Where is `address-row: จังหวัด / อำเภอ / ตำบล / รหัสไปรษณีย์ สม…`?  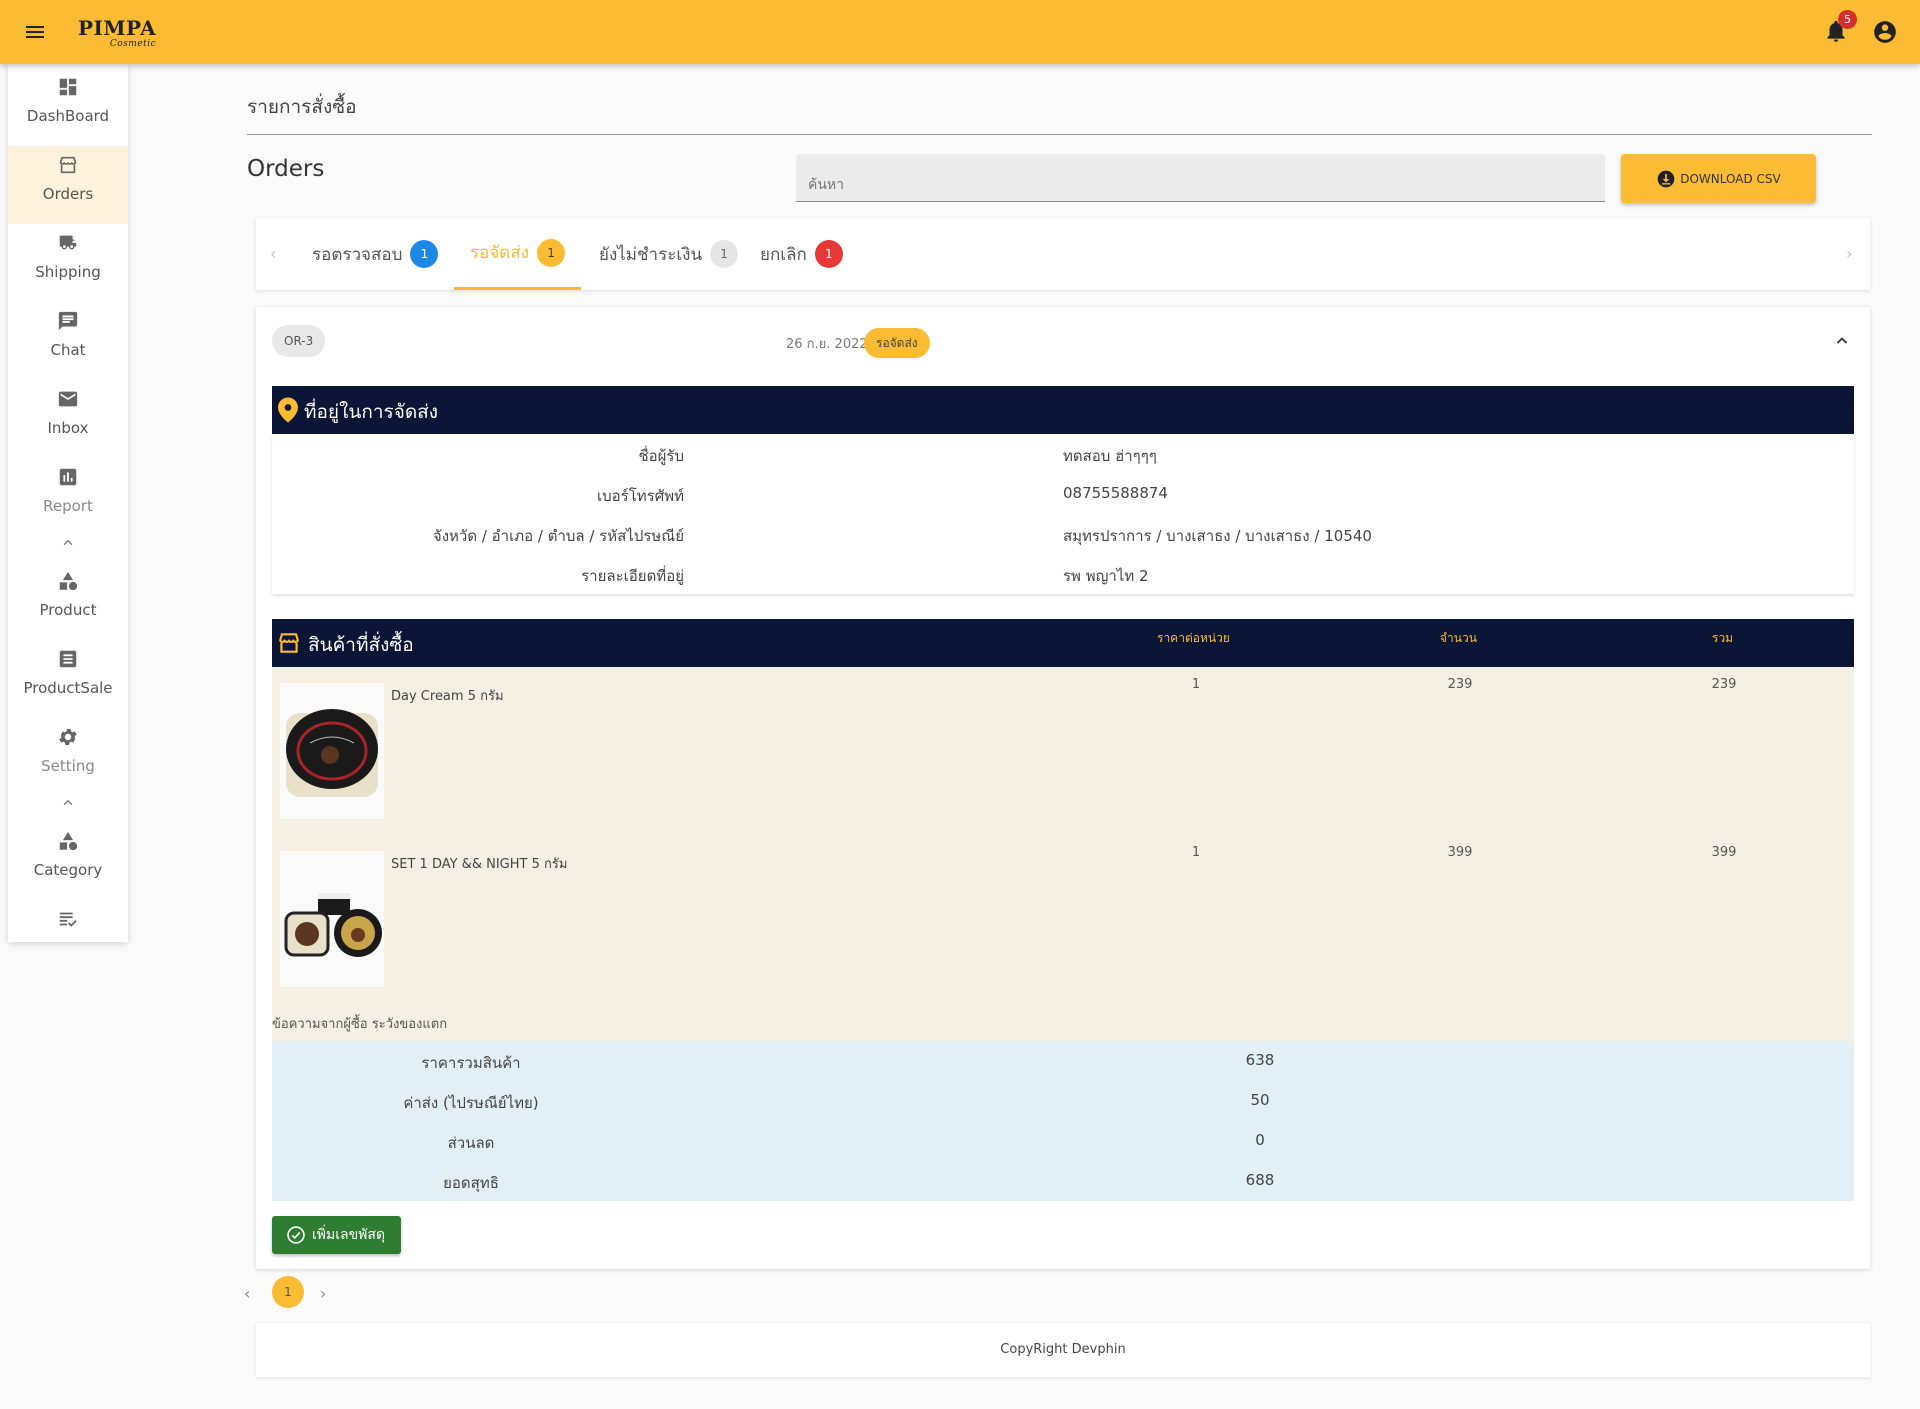
address-row: จังหวัด / อำเภอ / ตำบล / รหัสไปรษณีย์ สม… is located at coordinates (1063, 534).